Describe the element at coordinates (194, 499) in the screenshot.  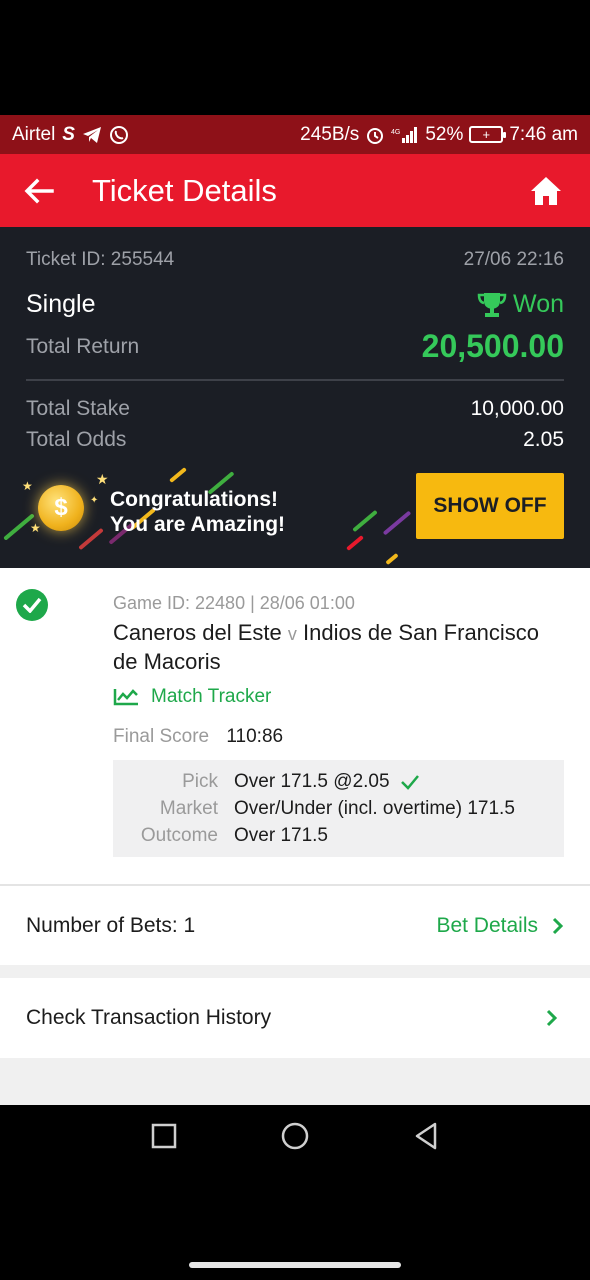
I see `congrats-line-1: Congratulations!` at that location.